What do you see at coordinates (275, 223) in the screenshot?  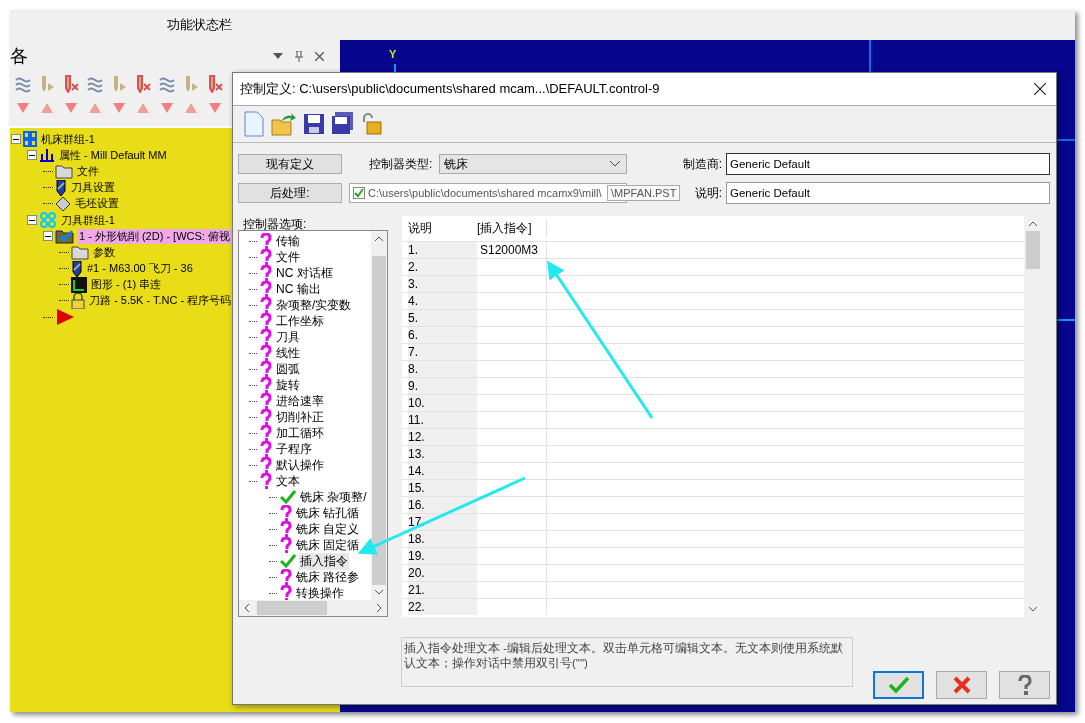 I see `options-label: 控制器选项:` at bounding box center [275, 223].